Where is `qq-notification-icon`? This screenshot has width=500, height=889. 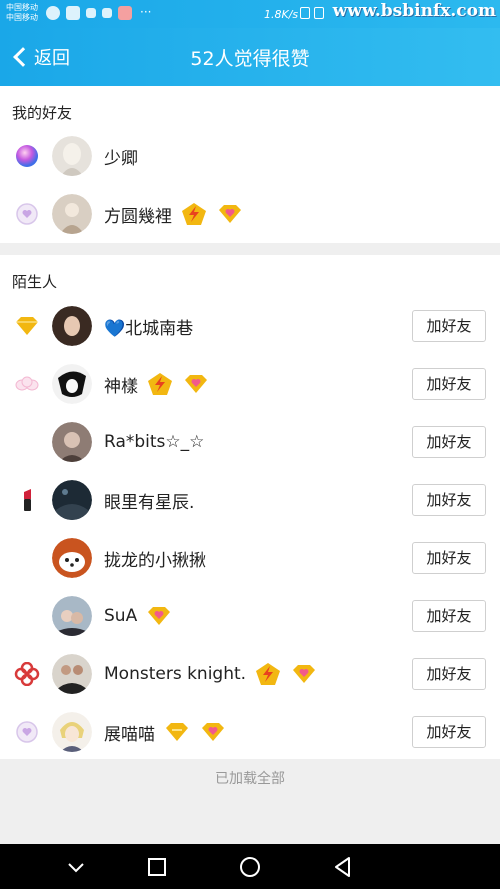 qq-notification-icon is located at coordinates (53, 13).